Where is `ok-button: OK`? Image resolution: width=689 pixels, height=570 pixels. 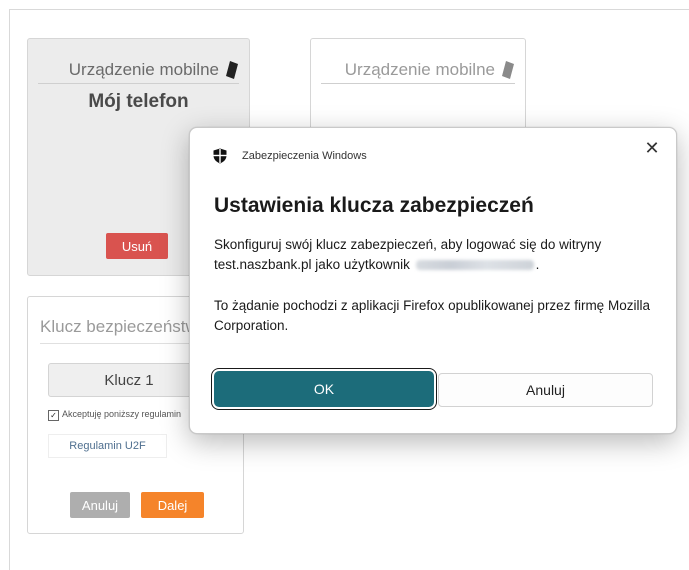
ok-button: OK is located at coordinates (324, 389).